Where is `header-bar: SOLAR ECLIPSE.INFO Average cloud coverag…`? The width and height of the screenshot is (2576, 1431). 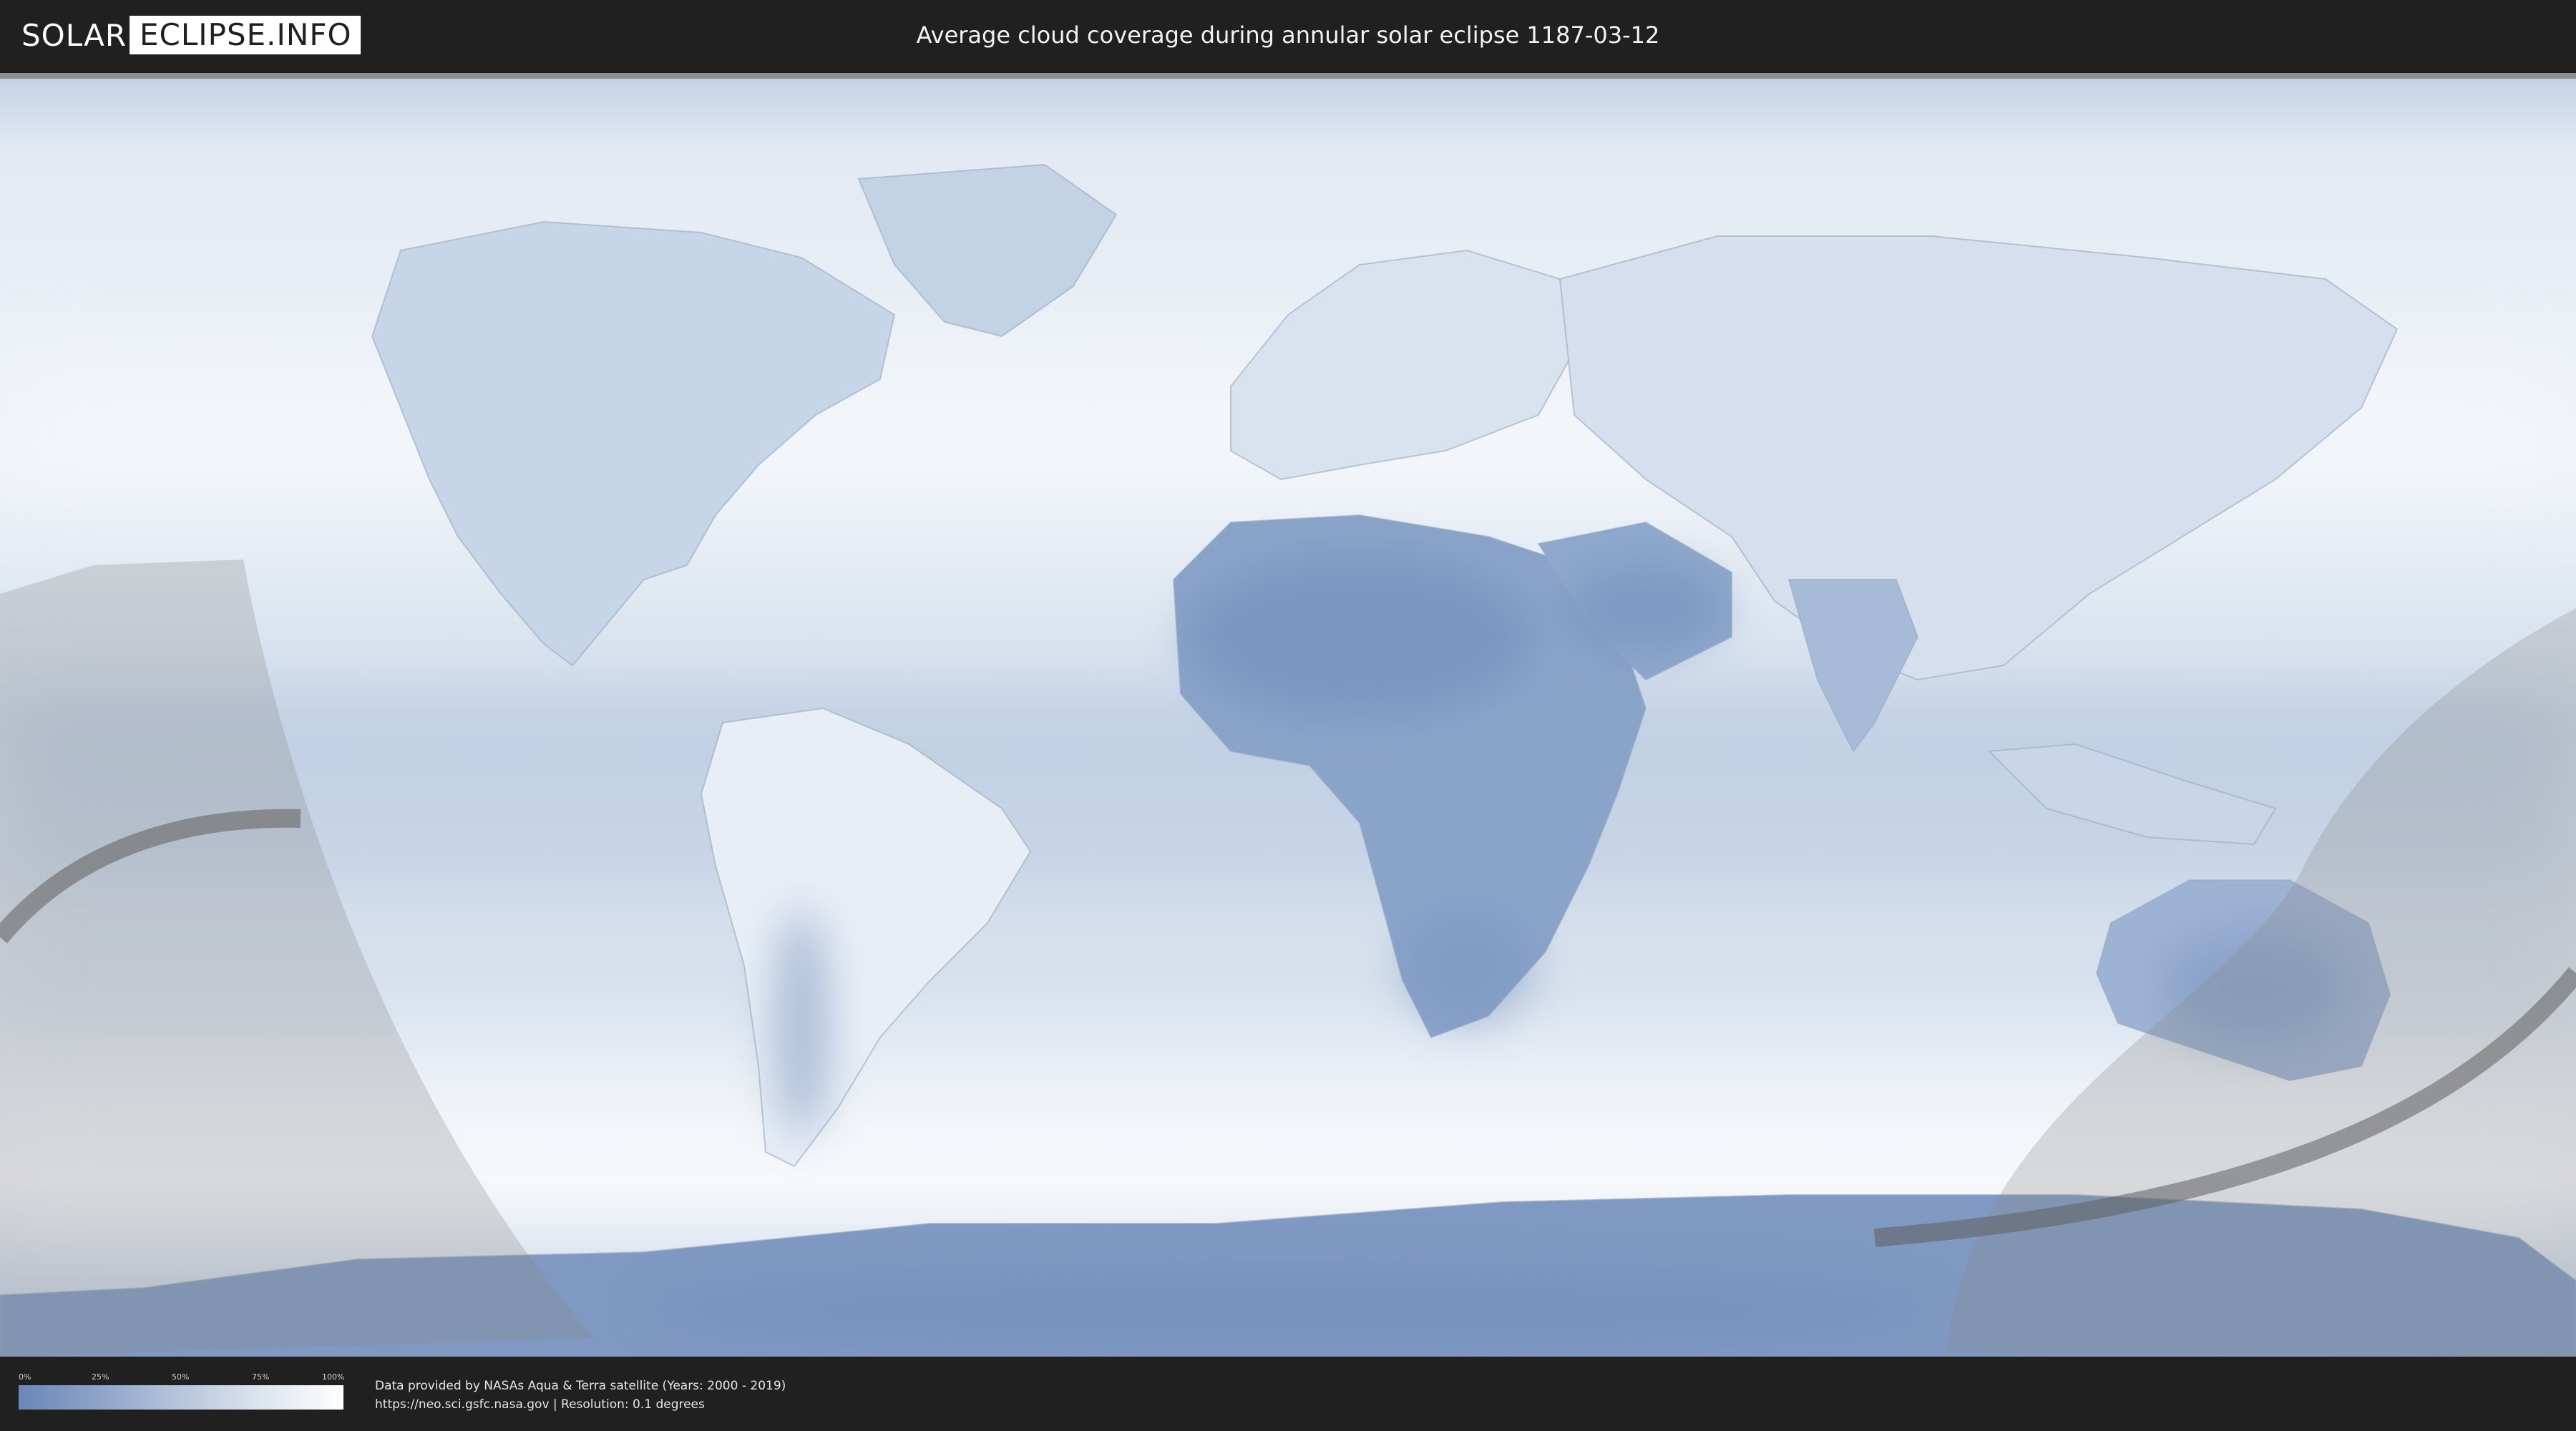 header-bar: SOLAR ECLIPSE.INFO Average cloud coverag… is located at coordinates (1288, 36).